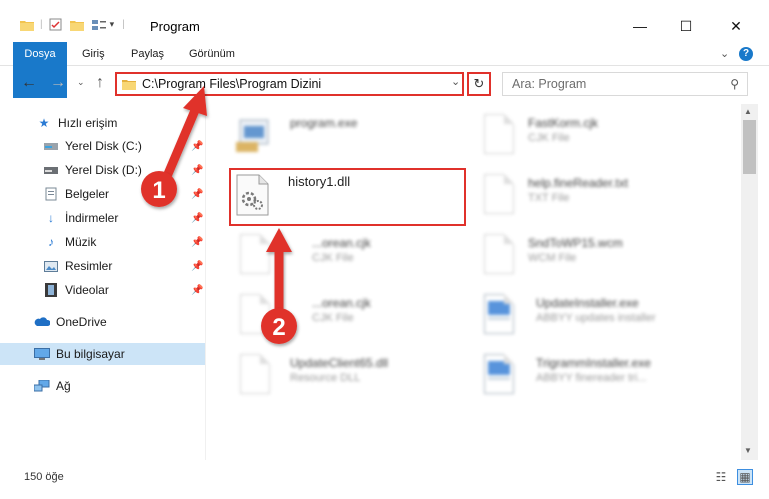 The height and width of the screenshot is (499, 769). Describe the element at coordinates (100, 83) in the screenshot. I see `up-arrow-icon: ↑` at that location.